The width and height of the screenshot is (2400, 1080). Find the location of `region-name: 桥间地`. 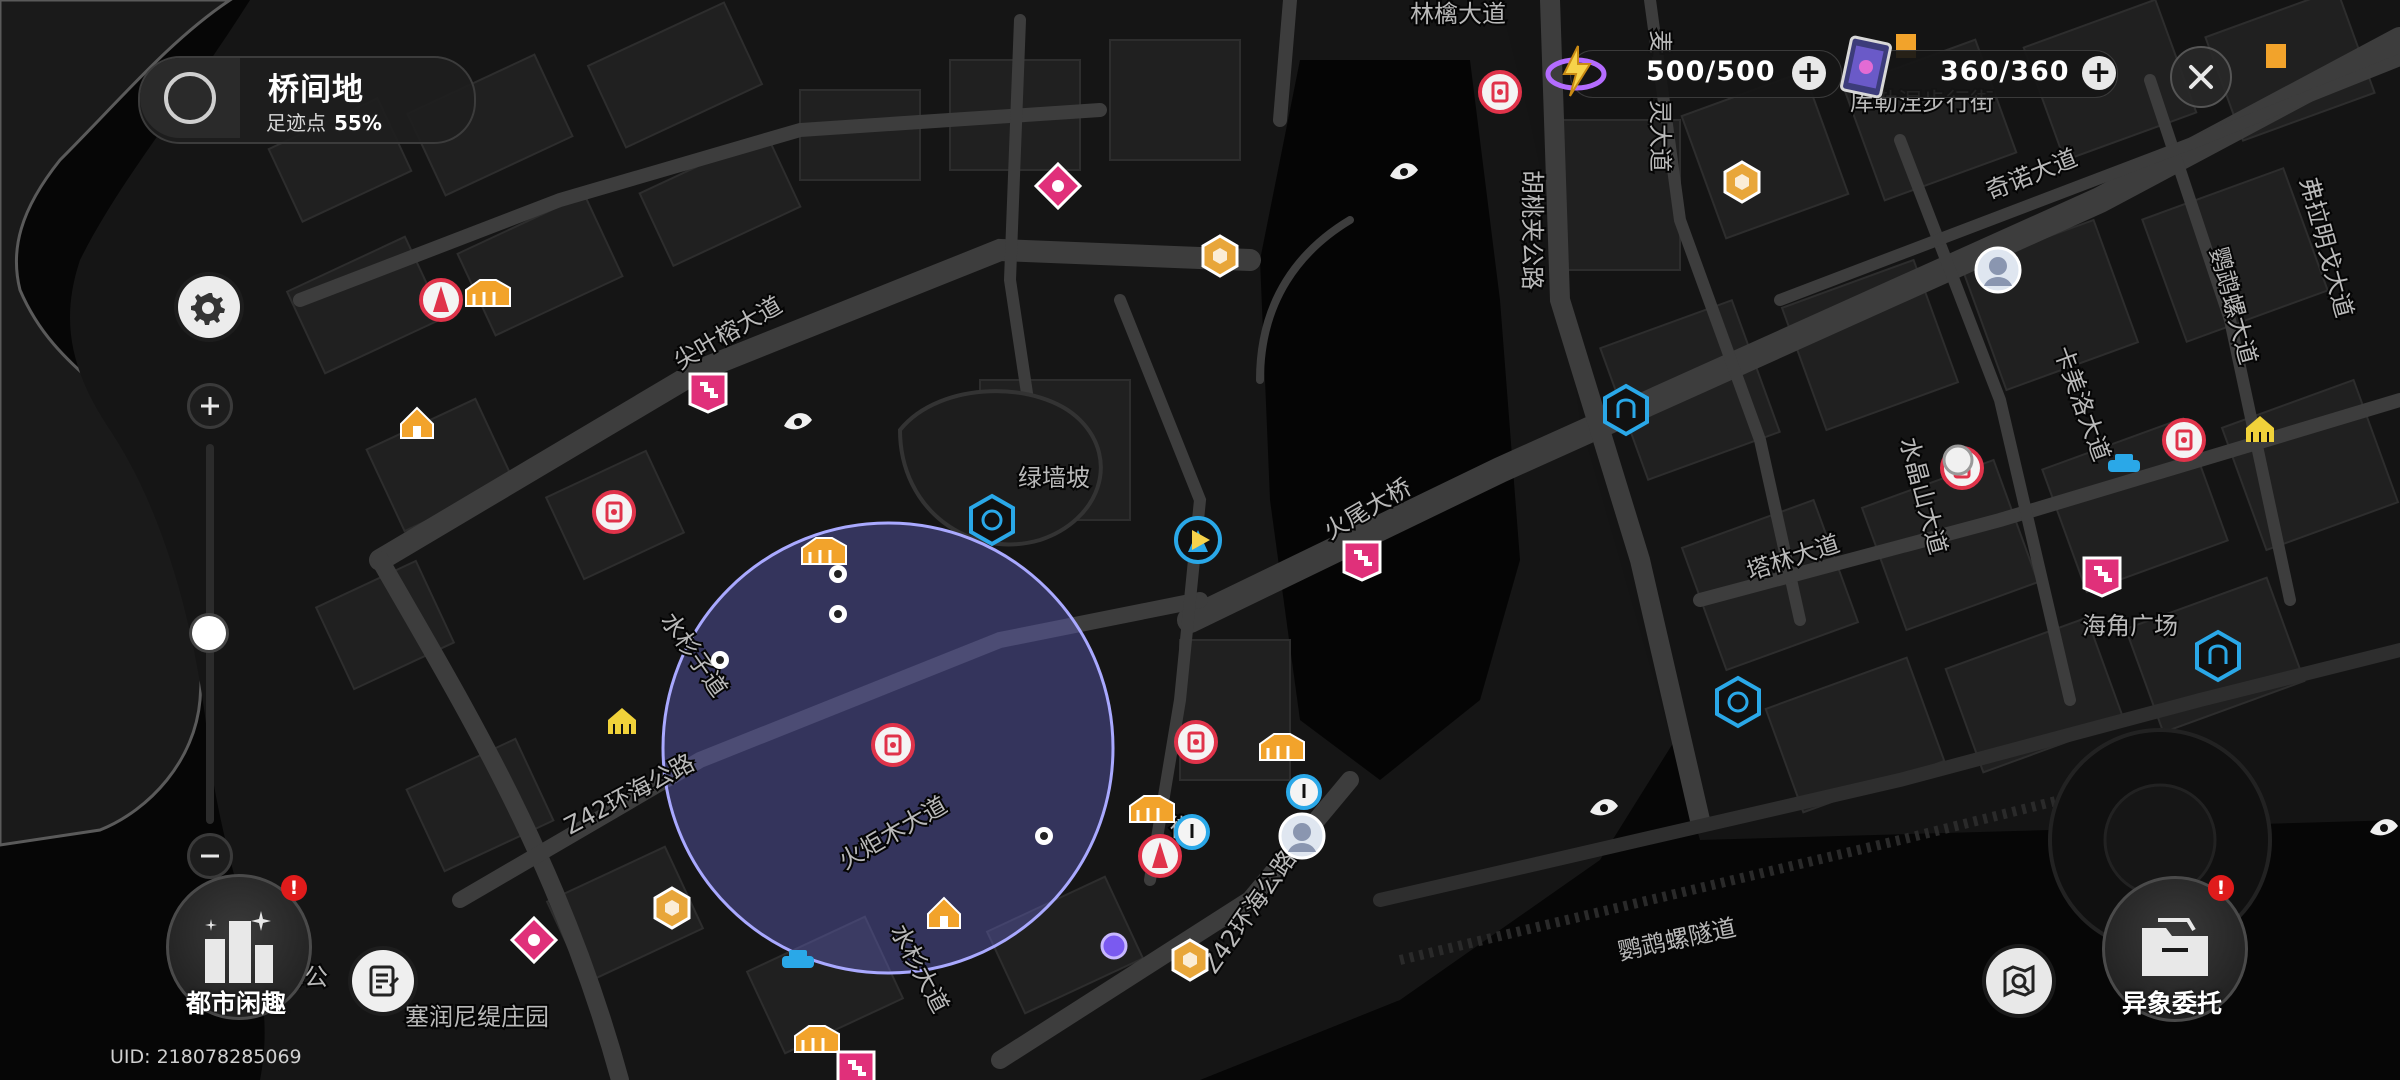

region-name: 桥间地 is located at coordinates (316, 90).